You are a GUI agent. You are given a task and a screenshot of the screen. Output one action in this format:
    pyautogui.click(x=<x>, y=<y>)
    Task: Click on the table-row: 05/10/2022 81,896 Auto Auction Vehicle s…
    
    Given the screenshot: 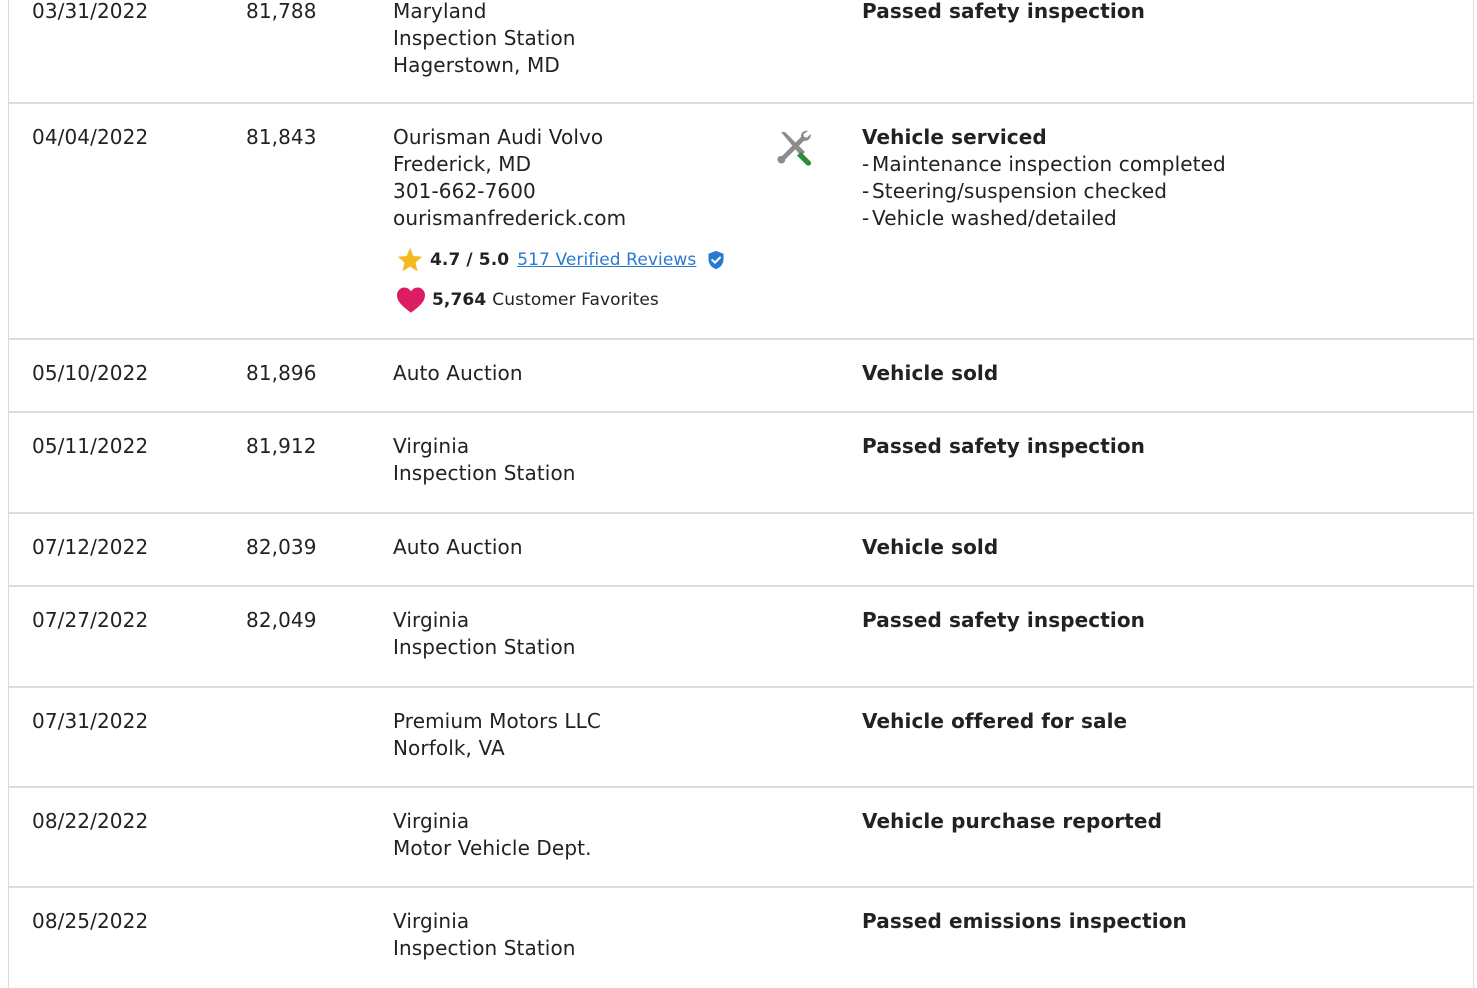 What is the action you would take?
    pyautogui.click(x=741, y=376)
    